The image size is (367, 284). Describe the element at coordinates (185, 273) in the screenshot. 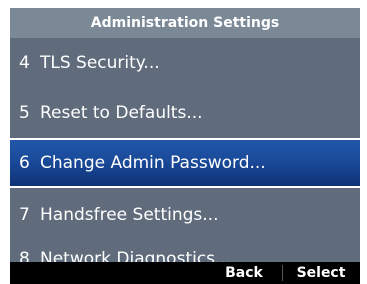

I see `softkey-bar: Back Select` at that location.